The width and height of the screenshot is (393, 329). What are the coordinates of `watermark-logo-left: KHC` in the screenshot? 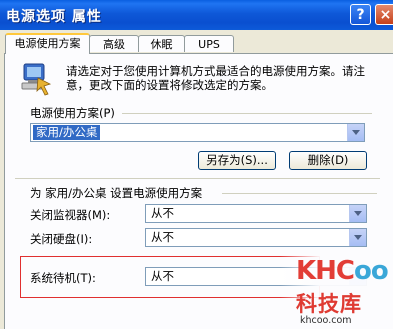 It's located at (325, 271).